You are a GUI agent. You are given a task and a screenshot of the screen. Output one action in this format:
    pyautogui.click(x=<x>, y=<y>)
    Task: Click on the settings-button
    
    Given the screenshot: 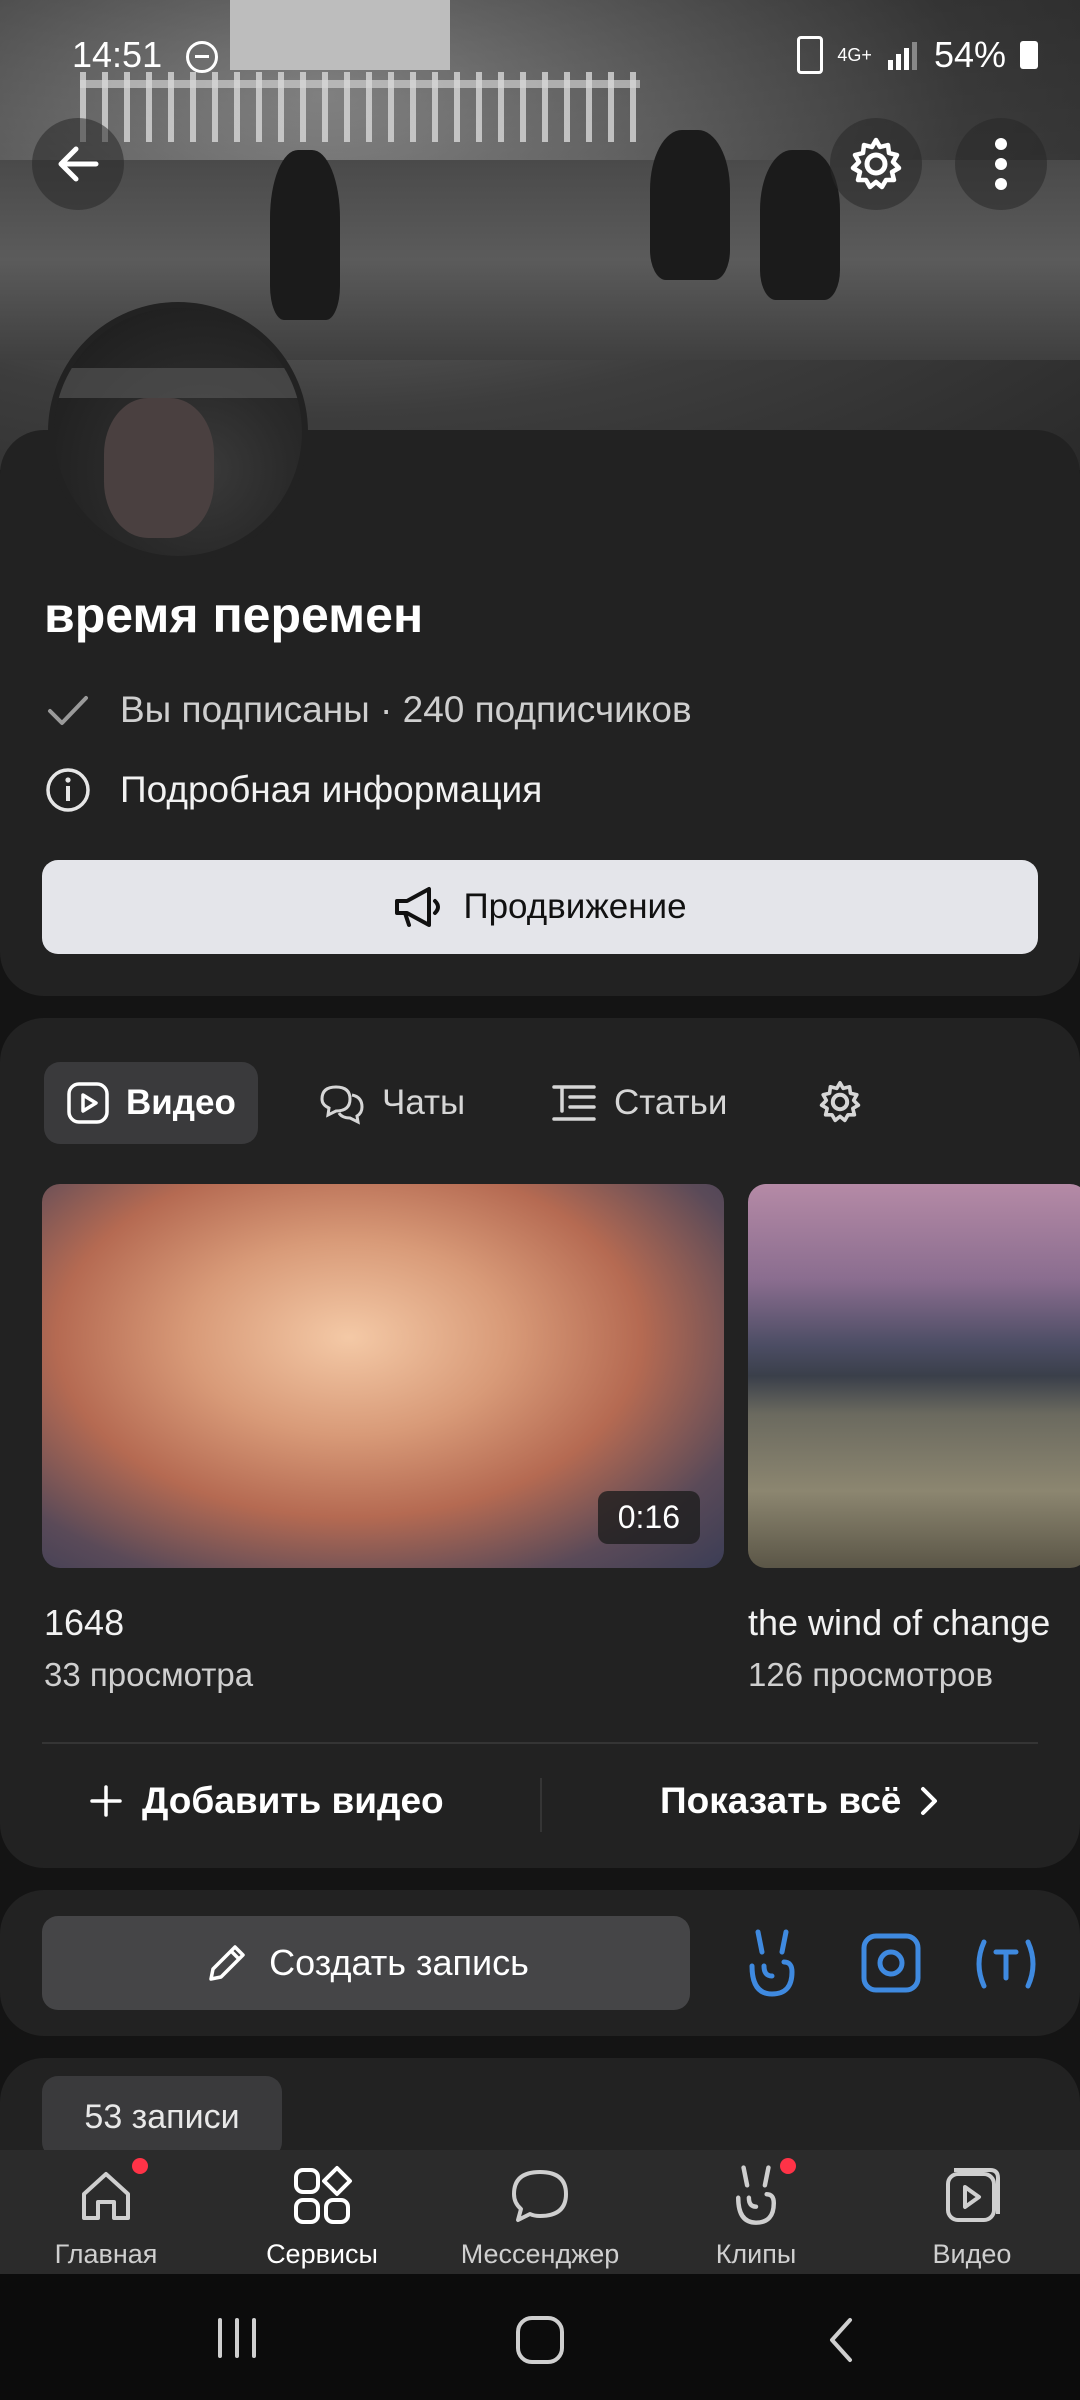 What is the action you would take?
    pyautogui.click(x=876, y=164)
    